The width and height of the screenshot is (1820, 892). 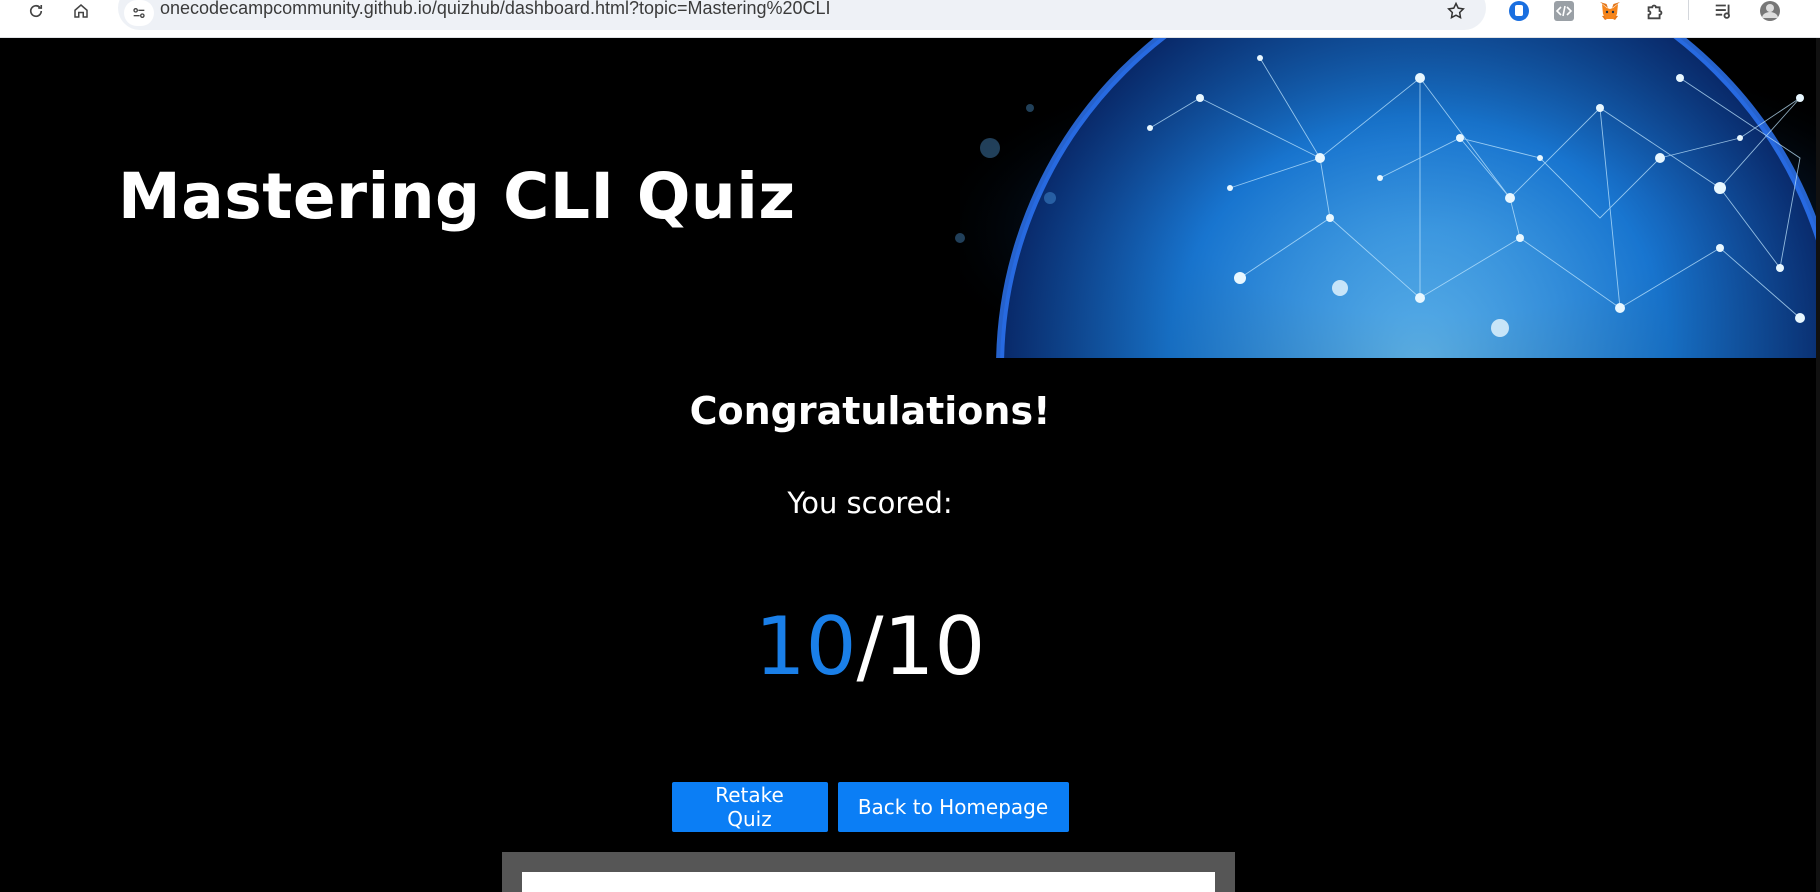 What do you see at coordinates (868, 882) in the screenshot?
I see `answers-review-card` at bounding box center [868, 882].